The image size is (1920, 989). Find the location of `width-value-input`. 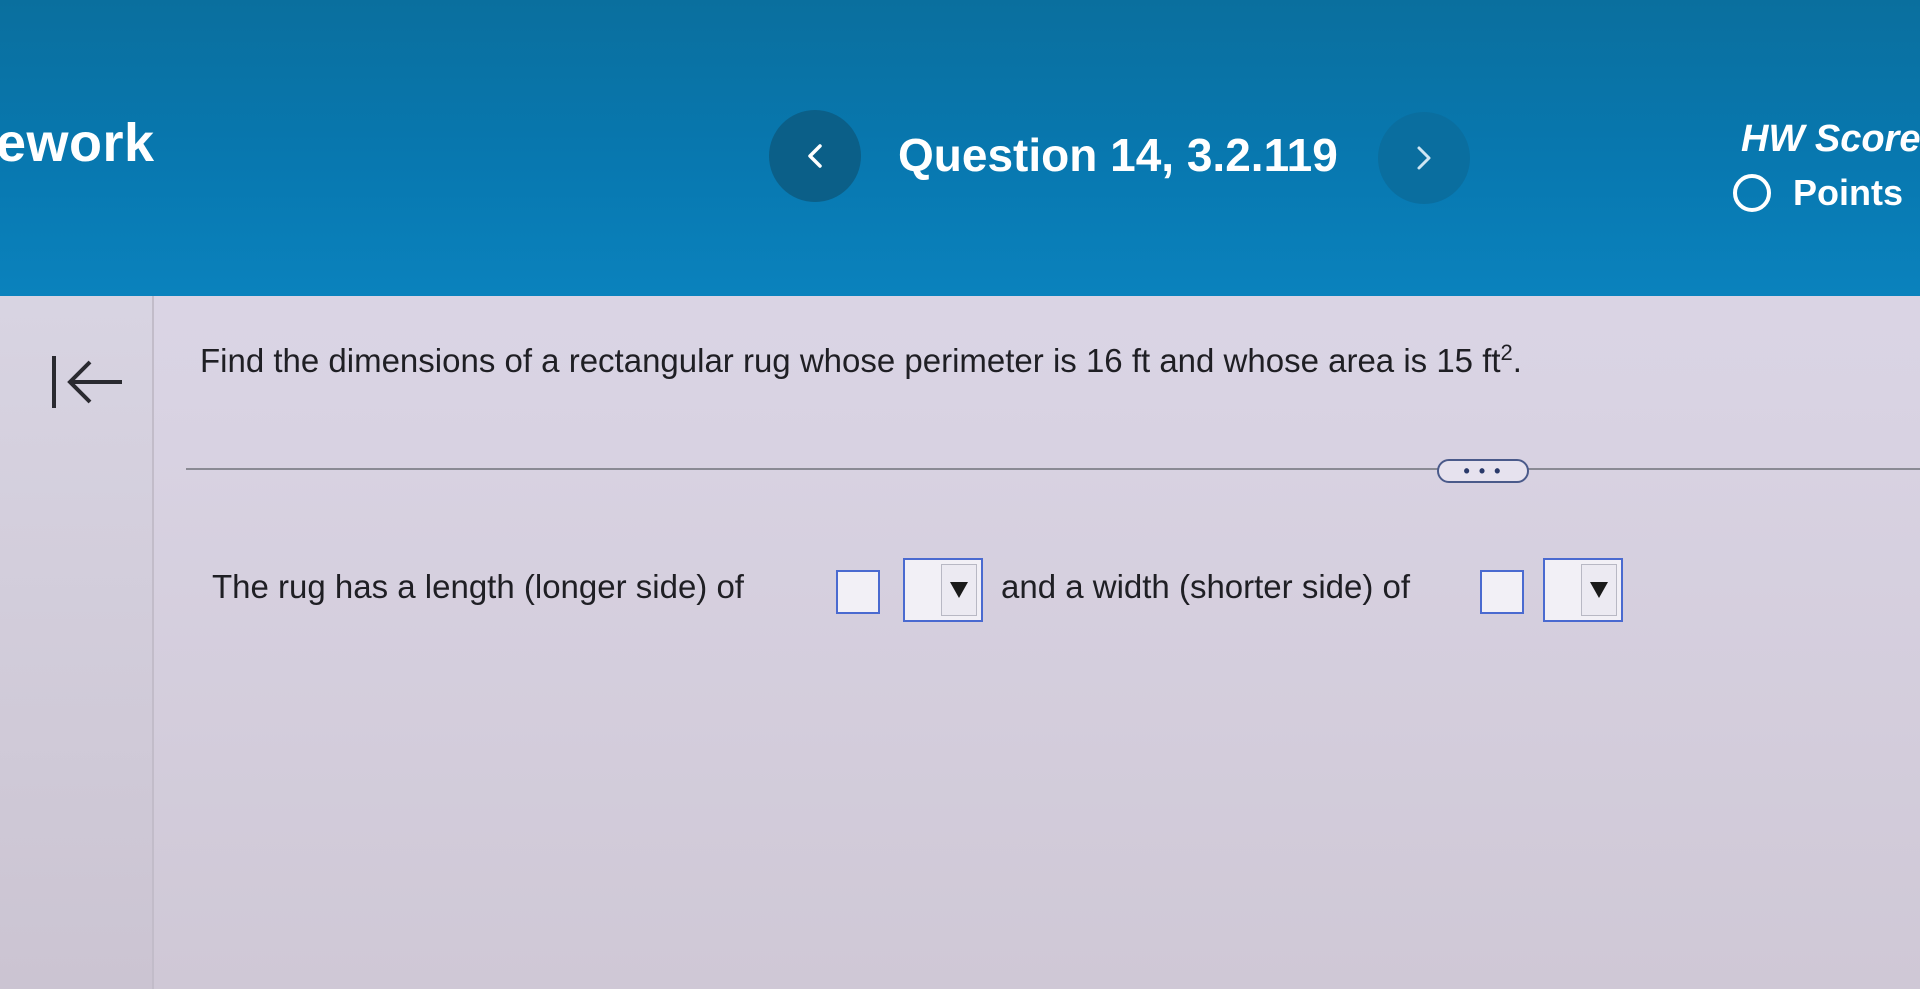

width-value-input is located at coordinates (1502, 592).